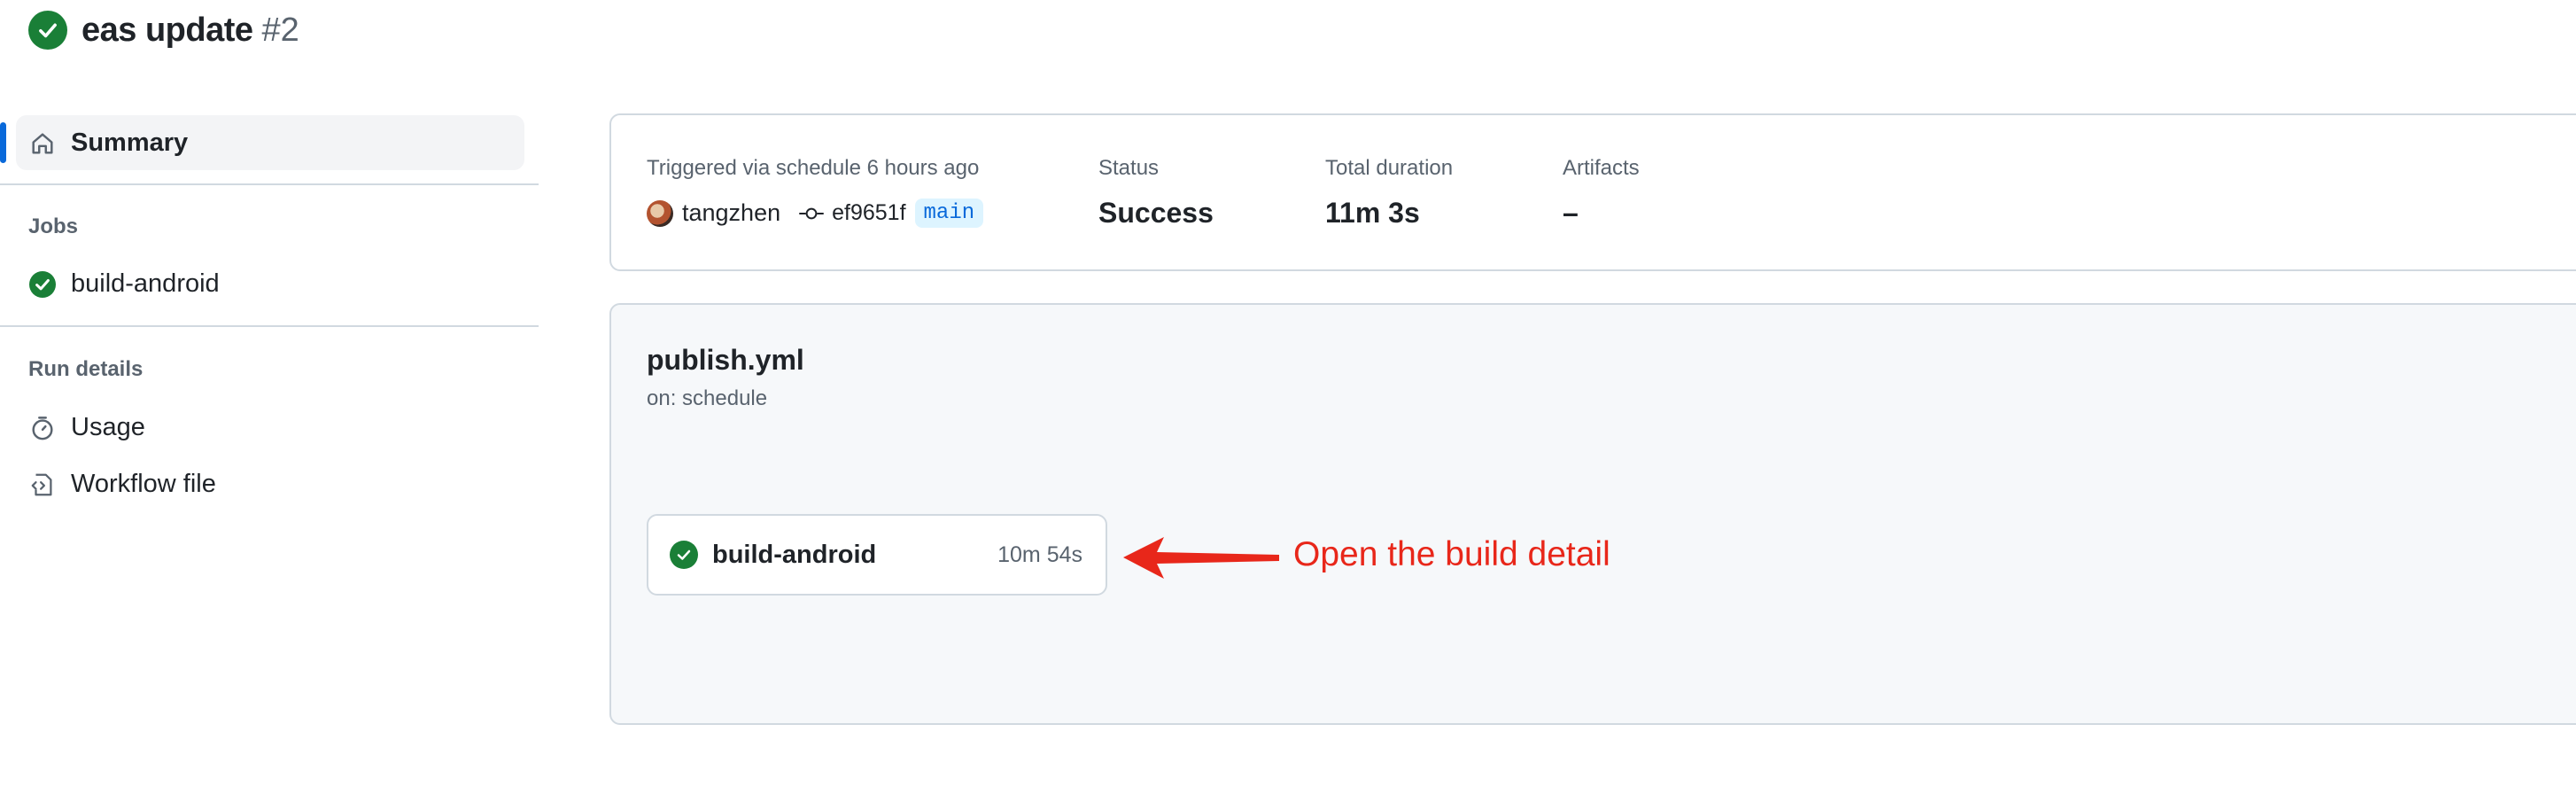 Image resolution: width=2576 pixels, height=810 pixels. What do you see at coordinates (813, 168) in the screenshot?
I see `trigger-text: Triggered via schedule 6 hours ago` at bounding box center [813, 168].